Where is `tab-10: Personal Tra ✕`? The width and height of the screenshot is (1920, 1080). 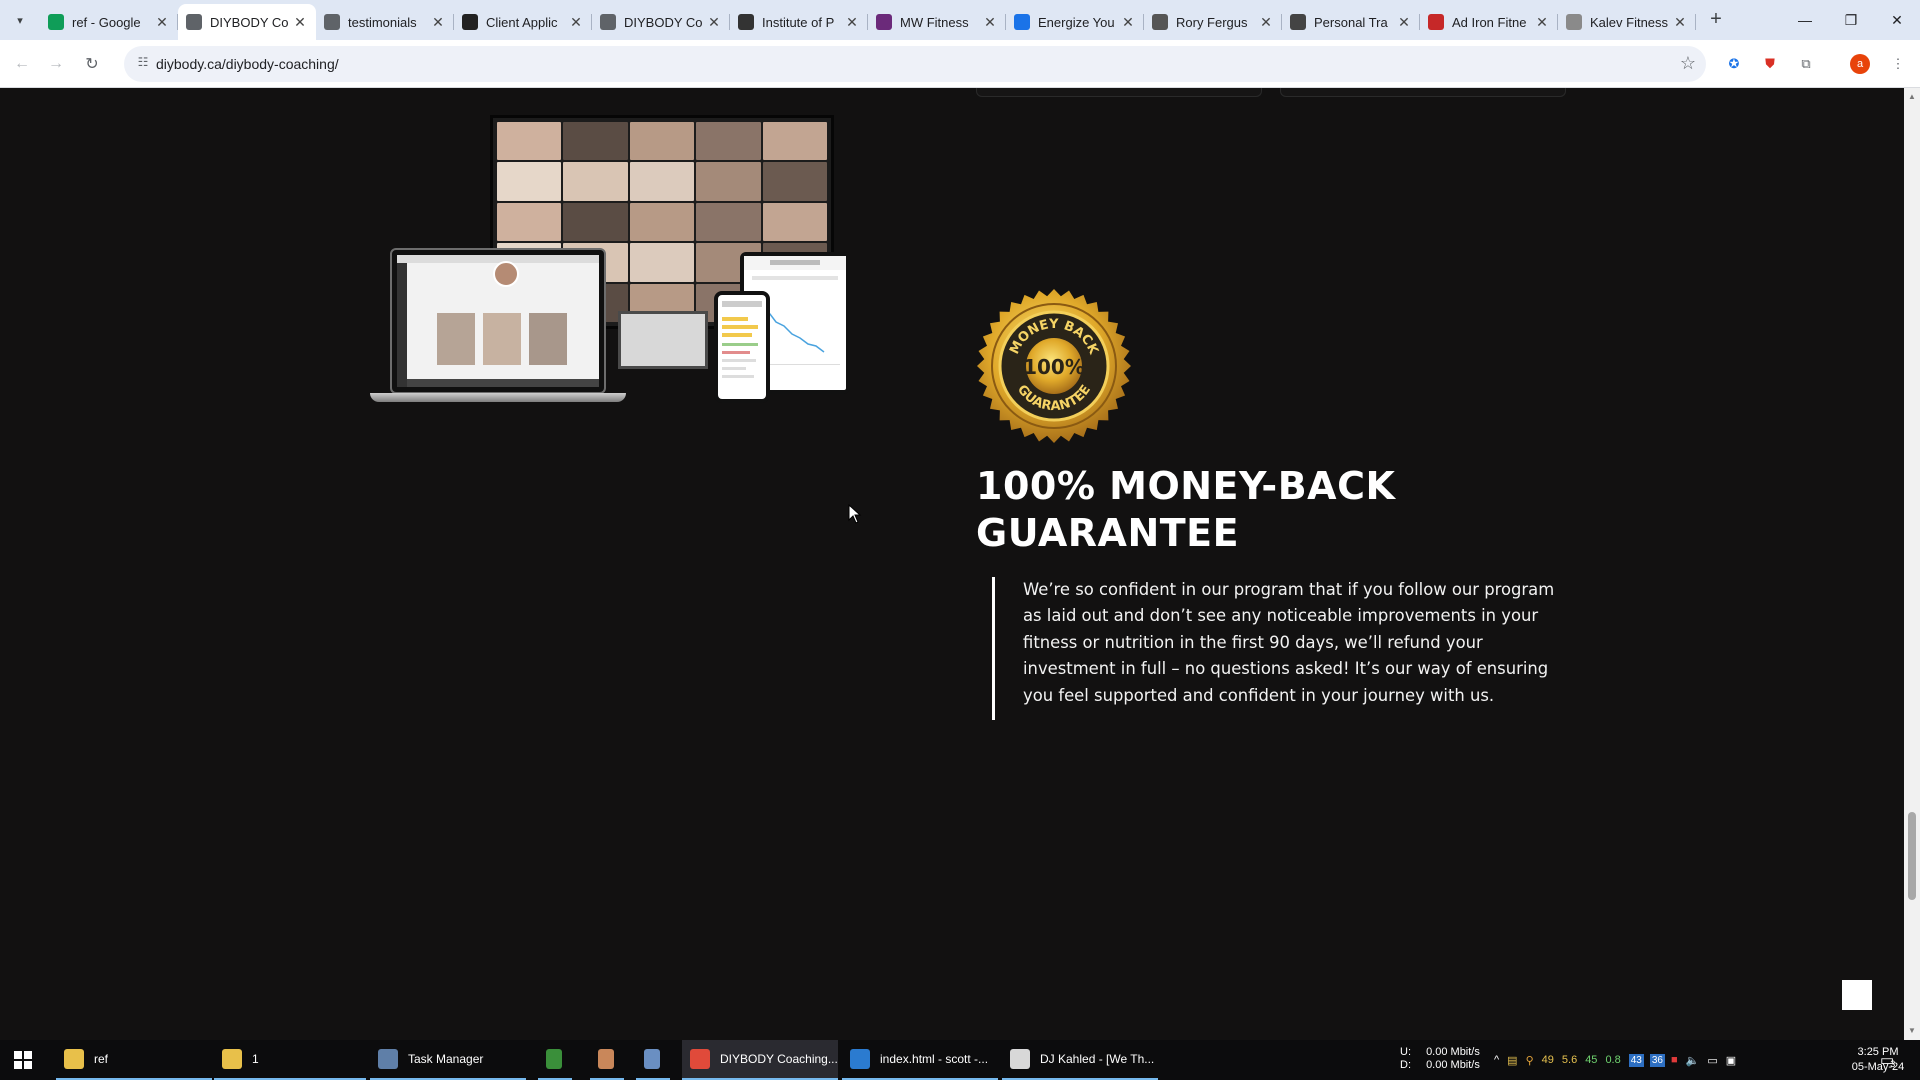
tab-10: Personal Tra ✕ is located at coordinates (1351, 22).